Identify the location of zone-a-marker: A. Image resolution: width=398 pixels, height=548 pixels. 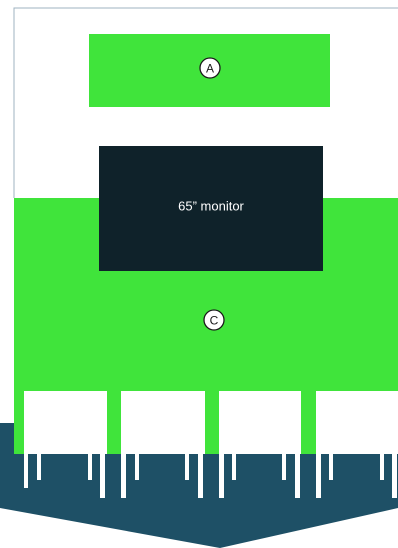
(210, 69).